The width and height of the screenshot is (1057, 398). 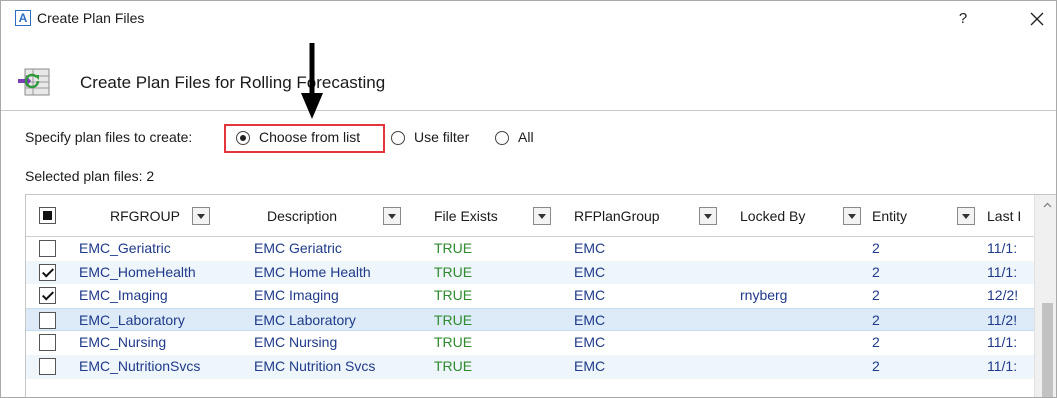 What do you see at coordinates (1009, 216) in the screenshot?
I see `column-header-last: Last I` at bounding box center [1009, 216].